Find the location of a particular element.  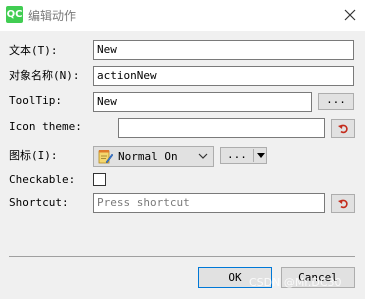

close-button is located at coordinates (350, 15).